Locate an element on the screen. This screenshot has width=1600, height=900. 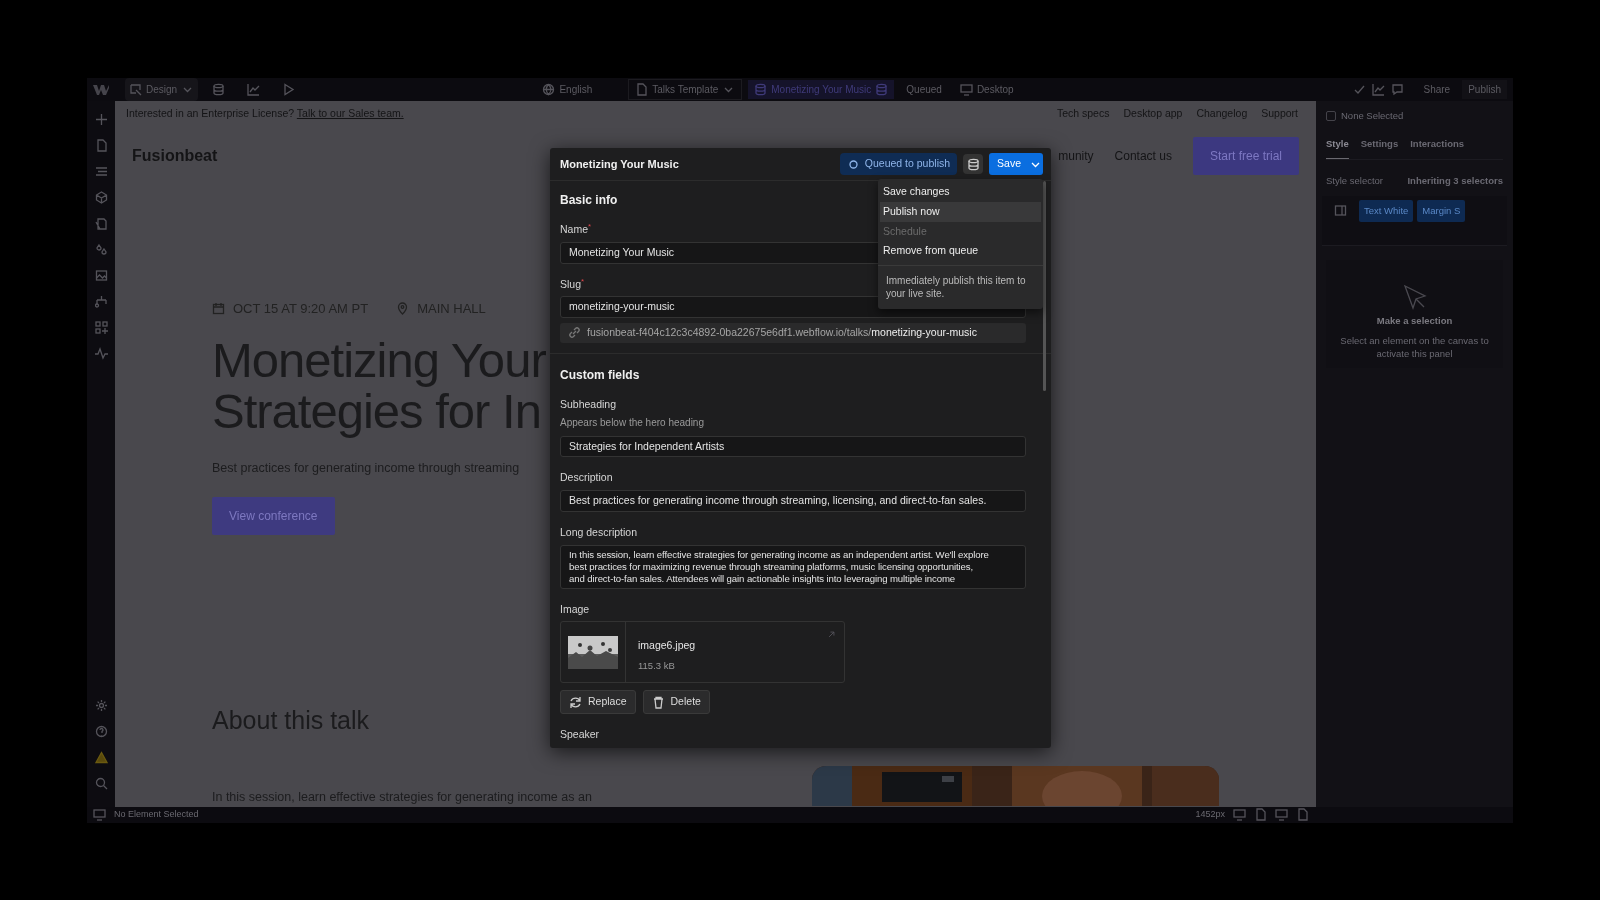
pulse-icon is located at coordinates (101, 353).